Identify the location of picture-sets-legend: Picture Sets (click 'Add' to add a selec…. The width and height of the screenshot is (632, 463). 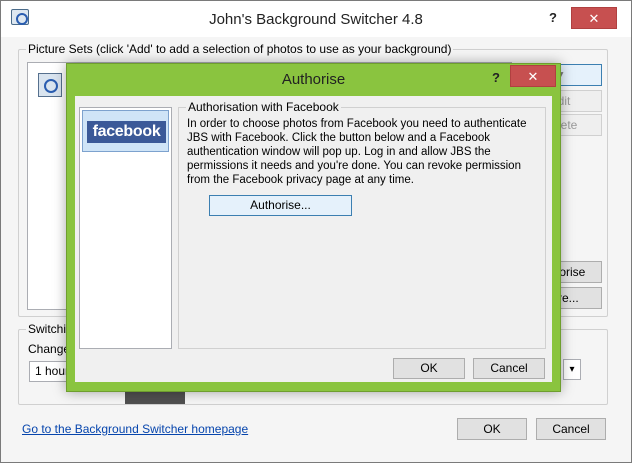
(240, 49).